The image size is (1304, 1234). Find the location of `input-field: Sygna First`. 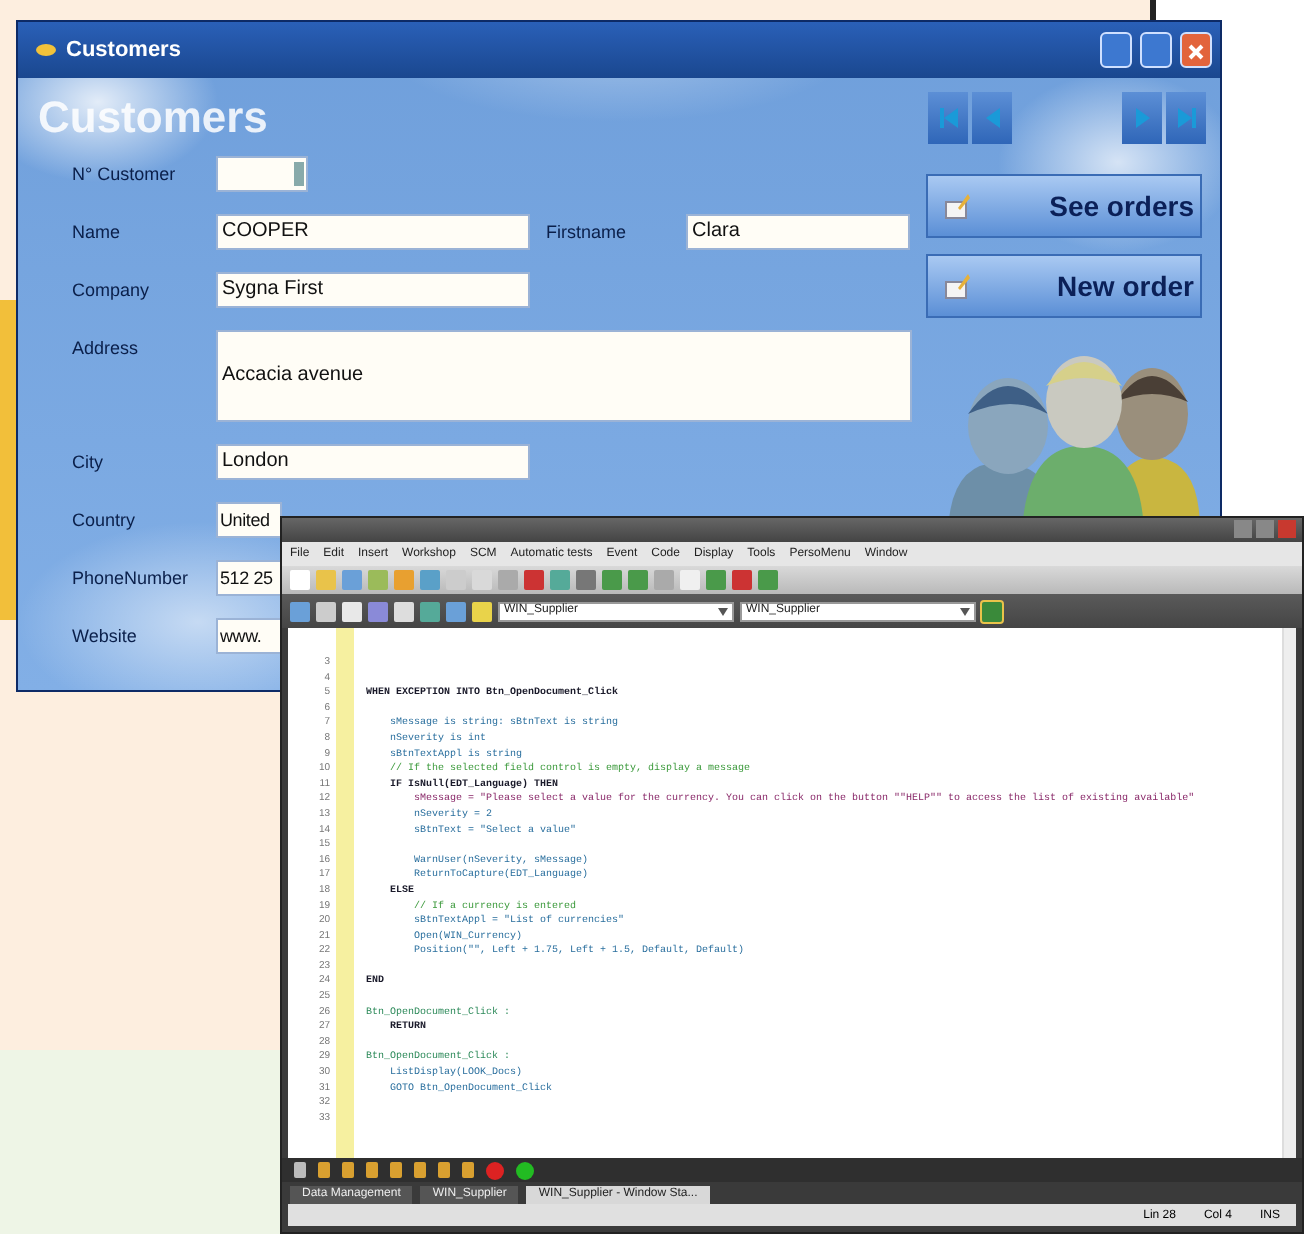

input-field: Sygna First is located at coordinates (373, 290).